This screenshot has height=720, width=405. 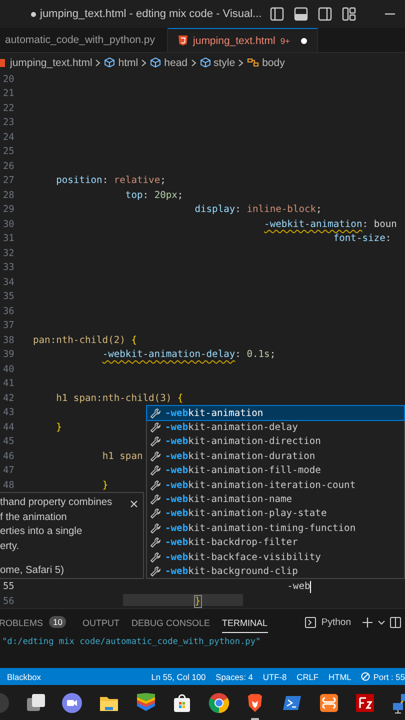 I want to click on line-number: 33, so click(x=9, y=268).